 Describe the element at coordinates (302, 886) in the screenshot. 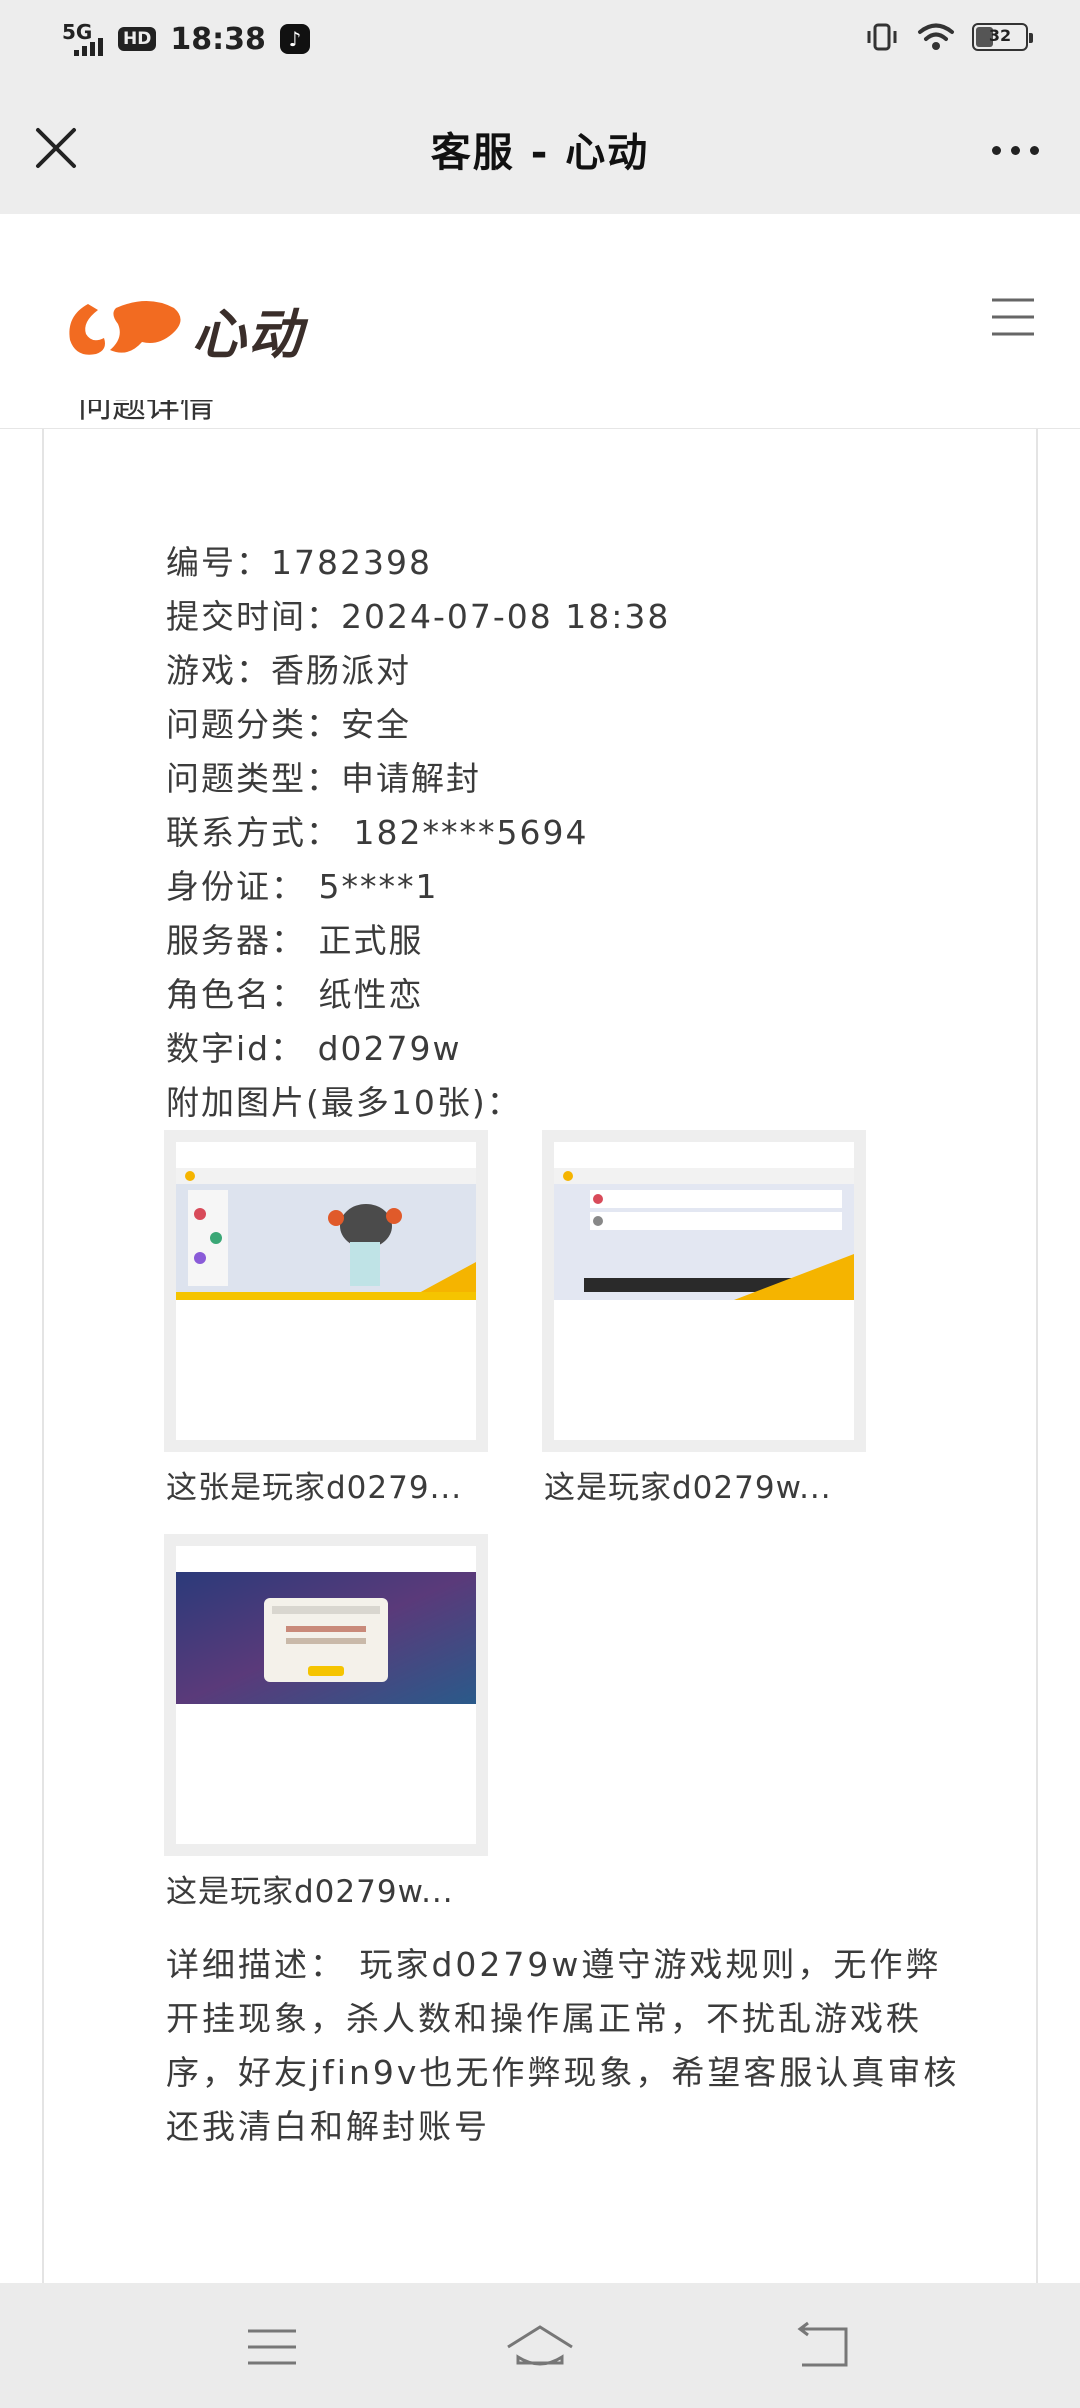

I see `id-card: 身份证： 5****1` at that location.